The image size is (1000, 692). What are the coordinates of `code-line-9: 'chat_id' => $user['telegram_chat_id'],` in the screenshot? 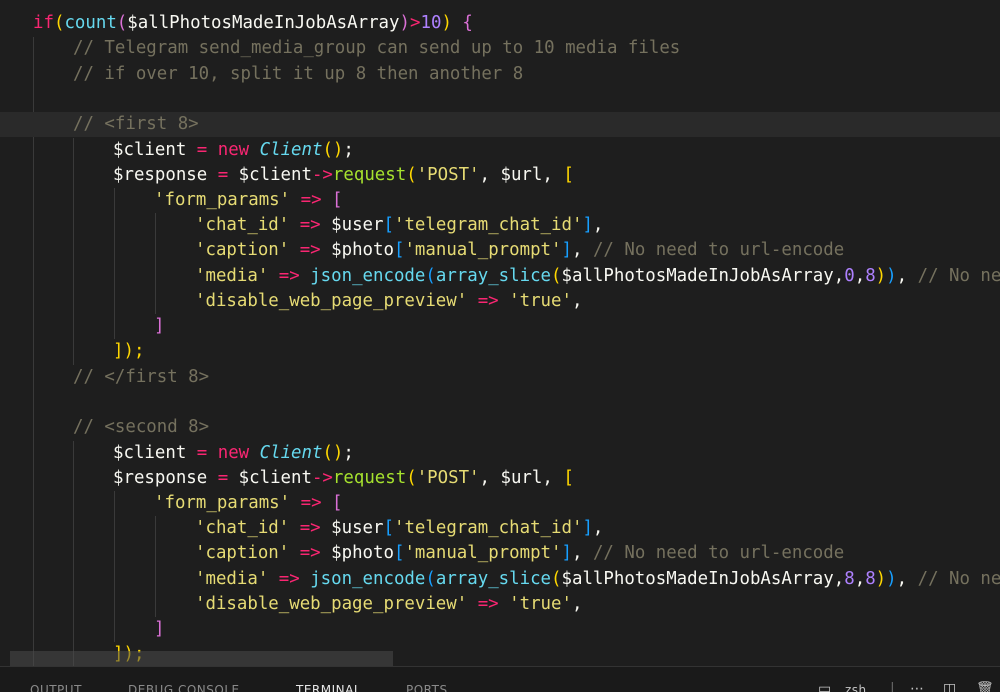 It's located at (500, 225).